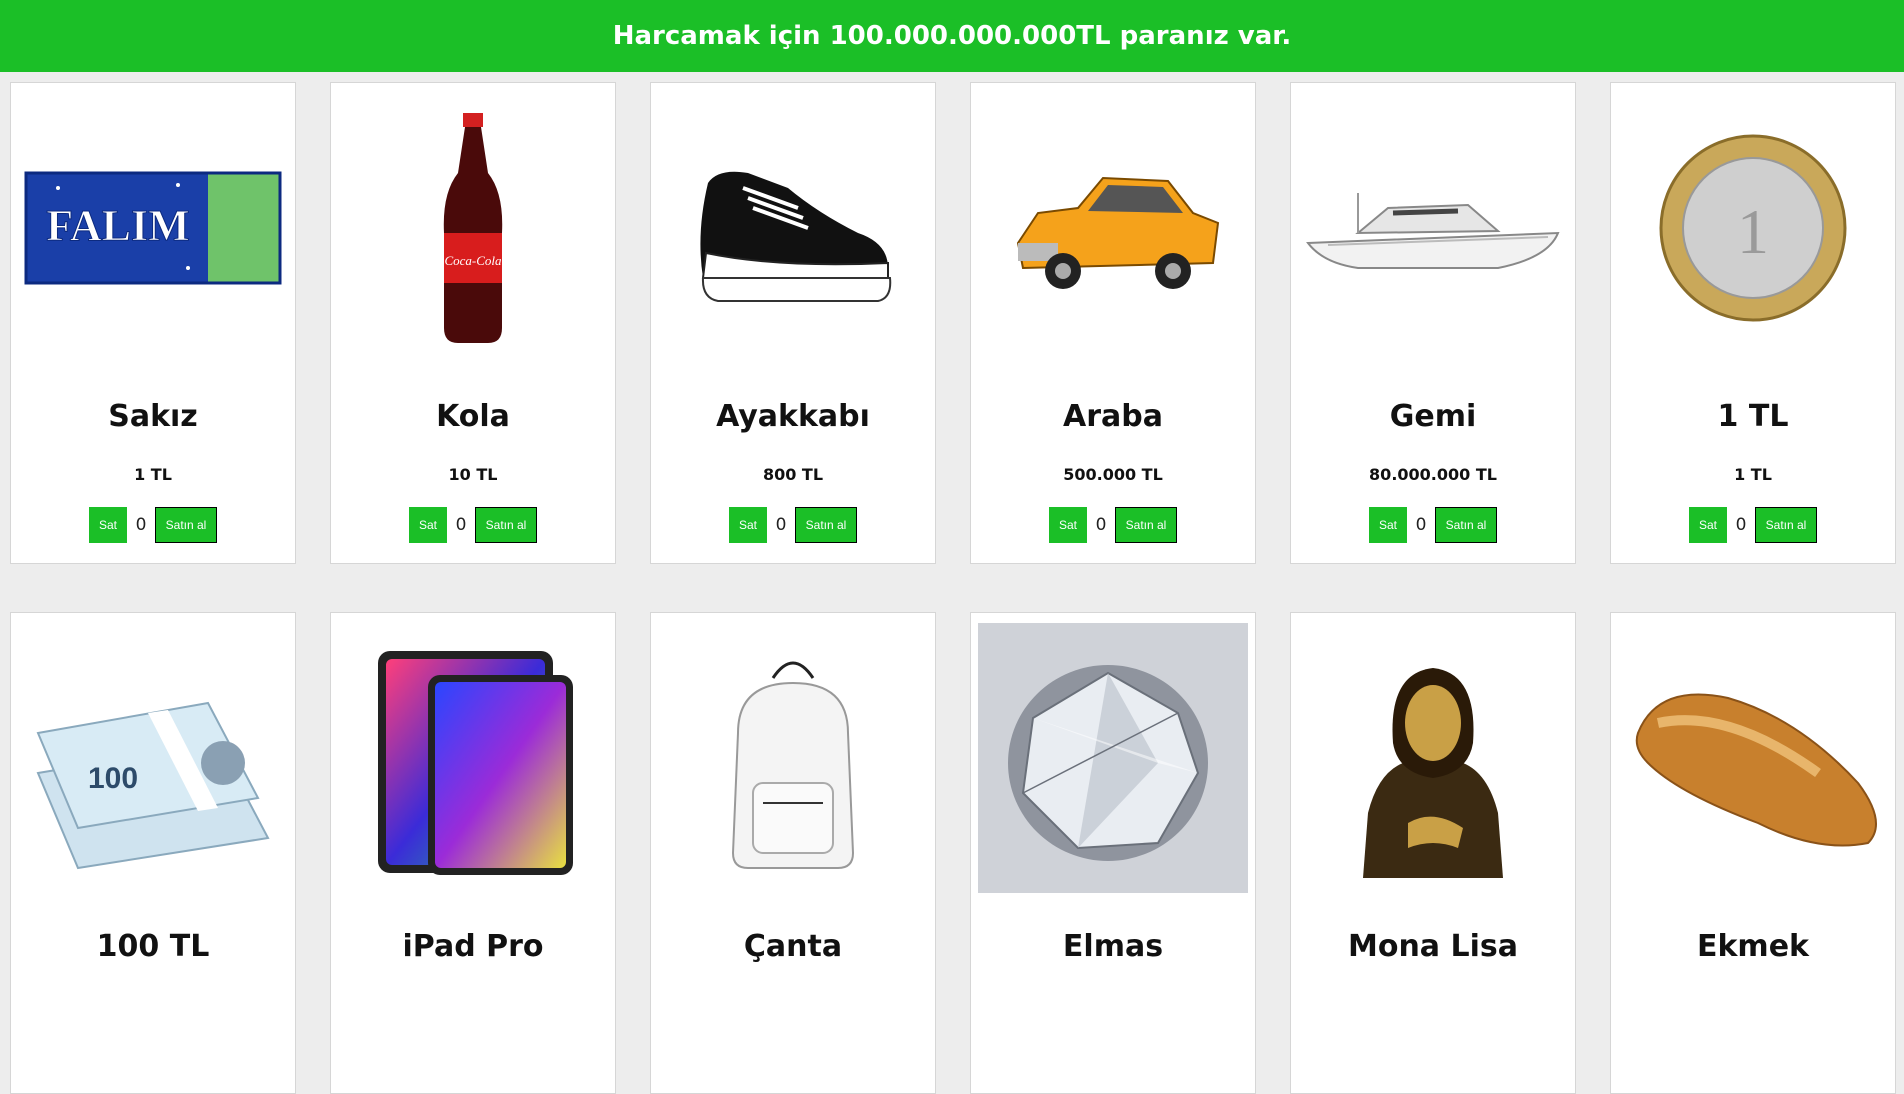 The image size is (1904, 1094). What do you see at coordinates (153, 416) in the screenshot?
I see `product-name: Sakız` at bounding box center [153, 416].